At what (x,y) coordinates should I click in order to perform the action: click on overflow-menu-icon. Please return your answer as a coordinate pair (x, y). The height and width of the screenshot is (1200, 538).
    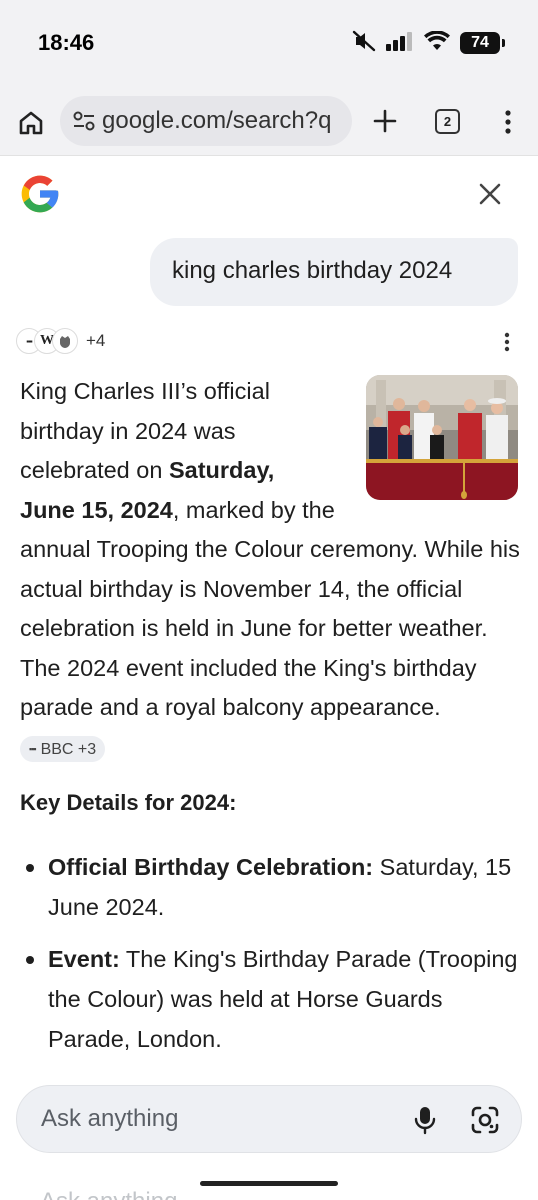
    Looking at the image, I should click on (508, 122).